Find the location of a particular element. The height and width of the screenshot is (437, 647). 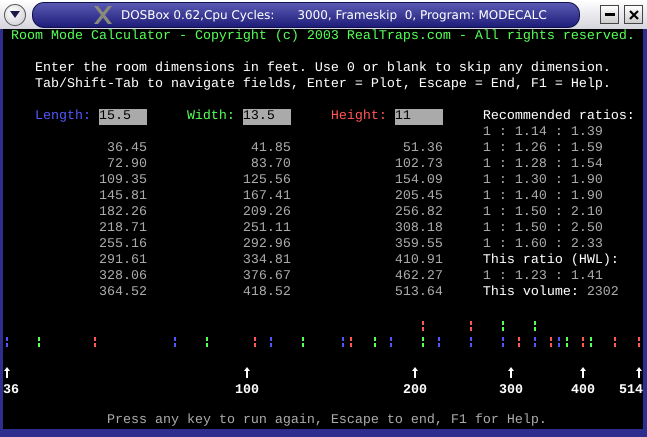

caret-down-icon is located at coordinates (15, 14).